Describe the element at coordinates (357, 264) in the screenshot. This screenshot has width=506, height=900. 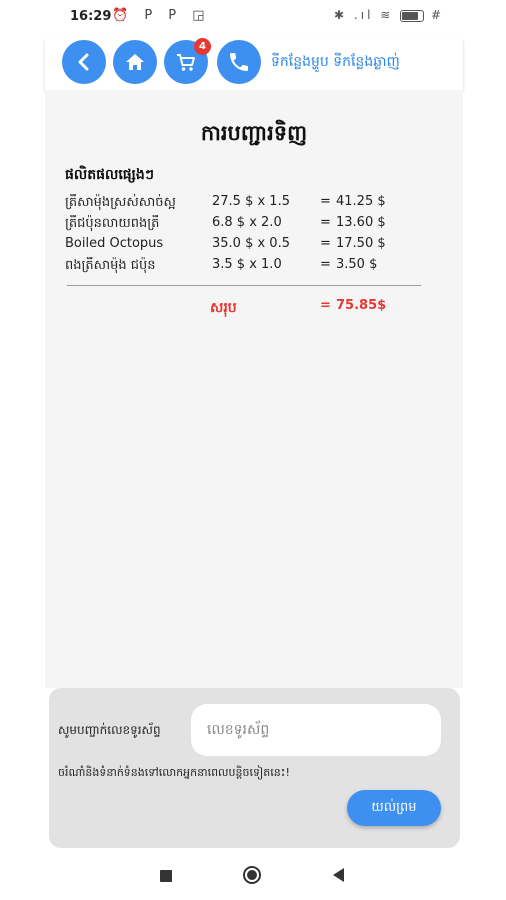
I see `item-total: 3.50 $` at that location.